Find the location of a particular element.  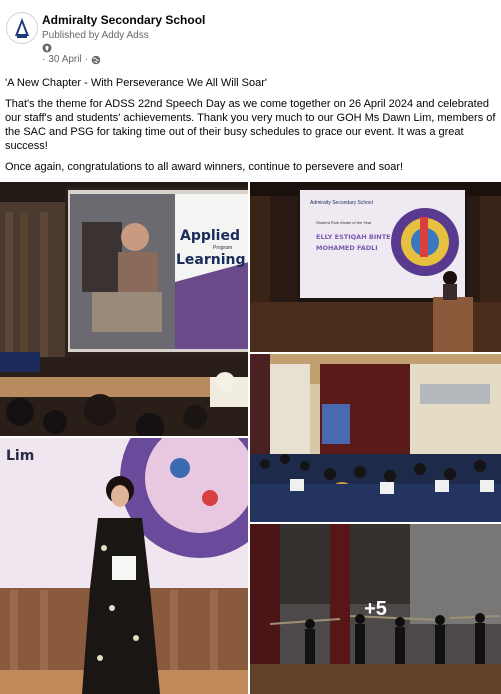

slide-school: Admiralty Secondary School is located at coordinates (341, 203).